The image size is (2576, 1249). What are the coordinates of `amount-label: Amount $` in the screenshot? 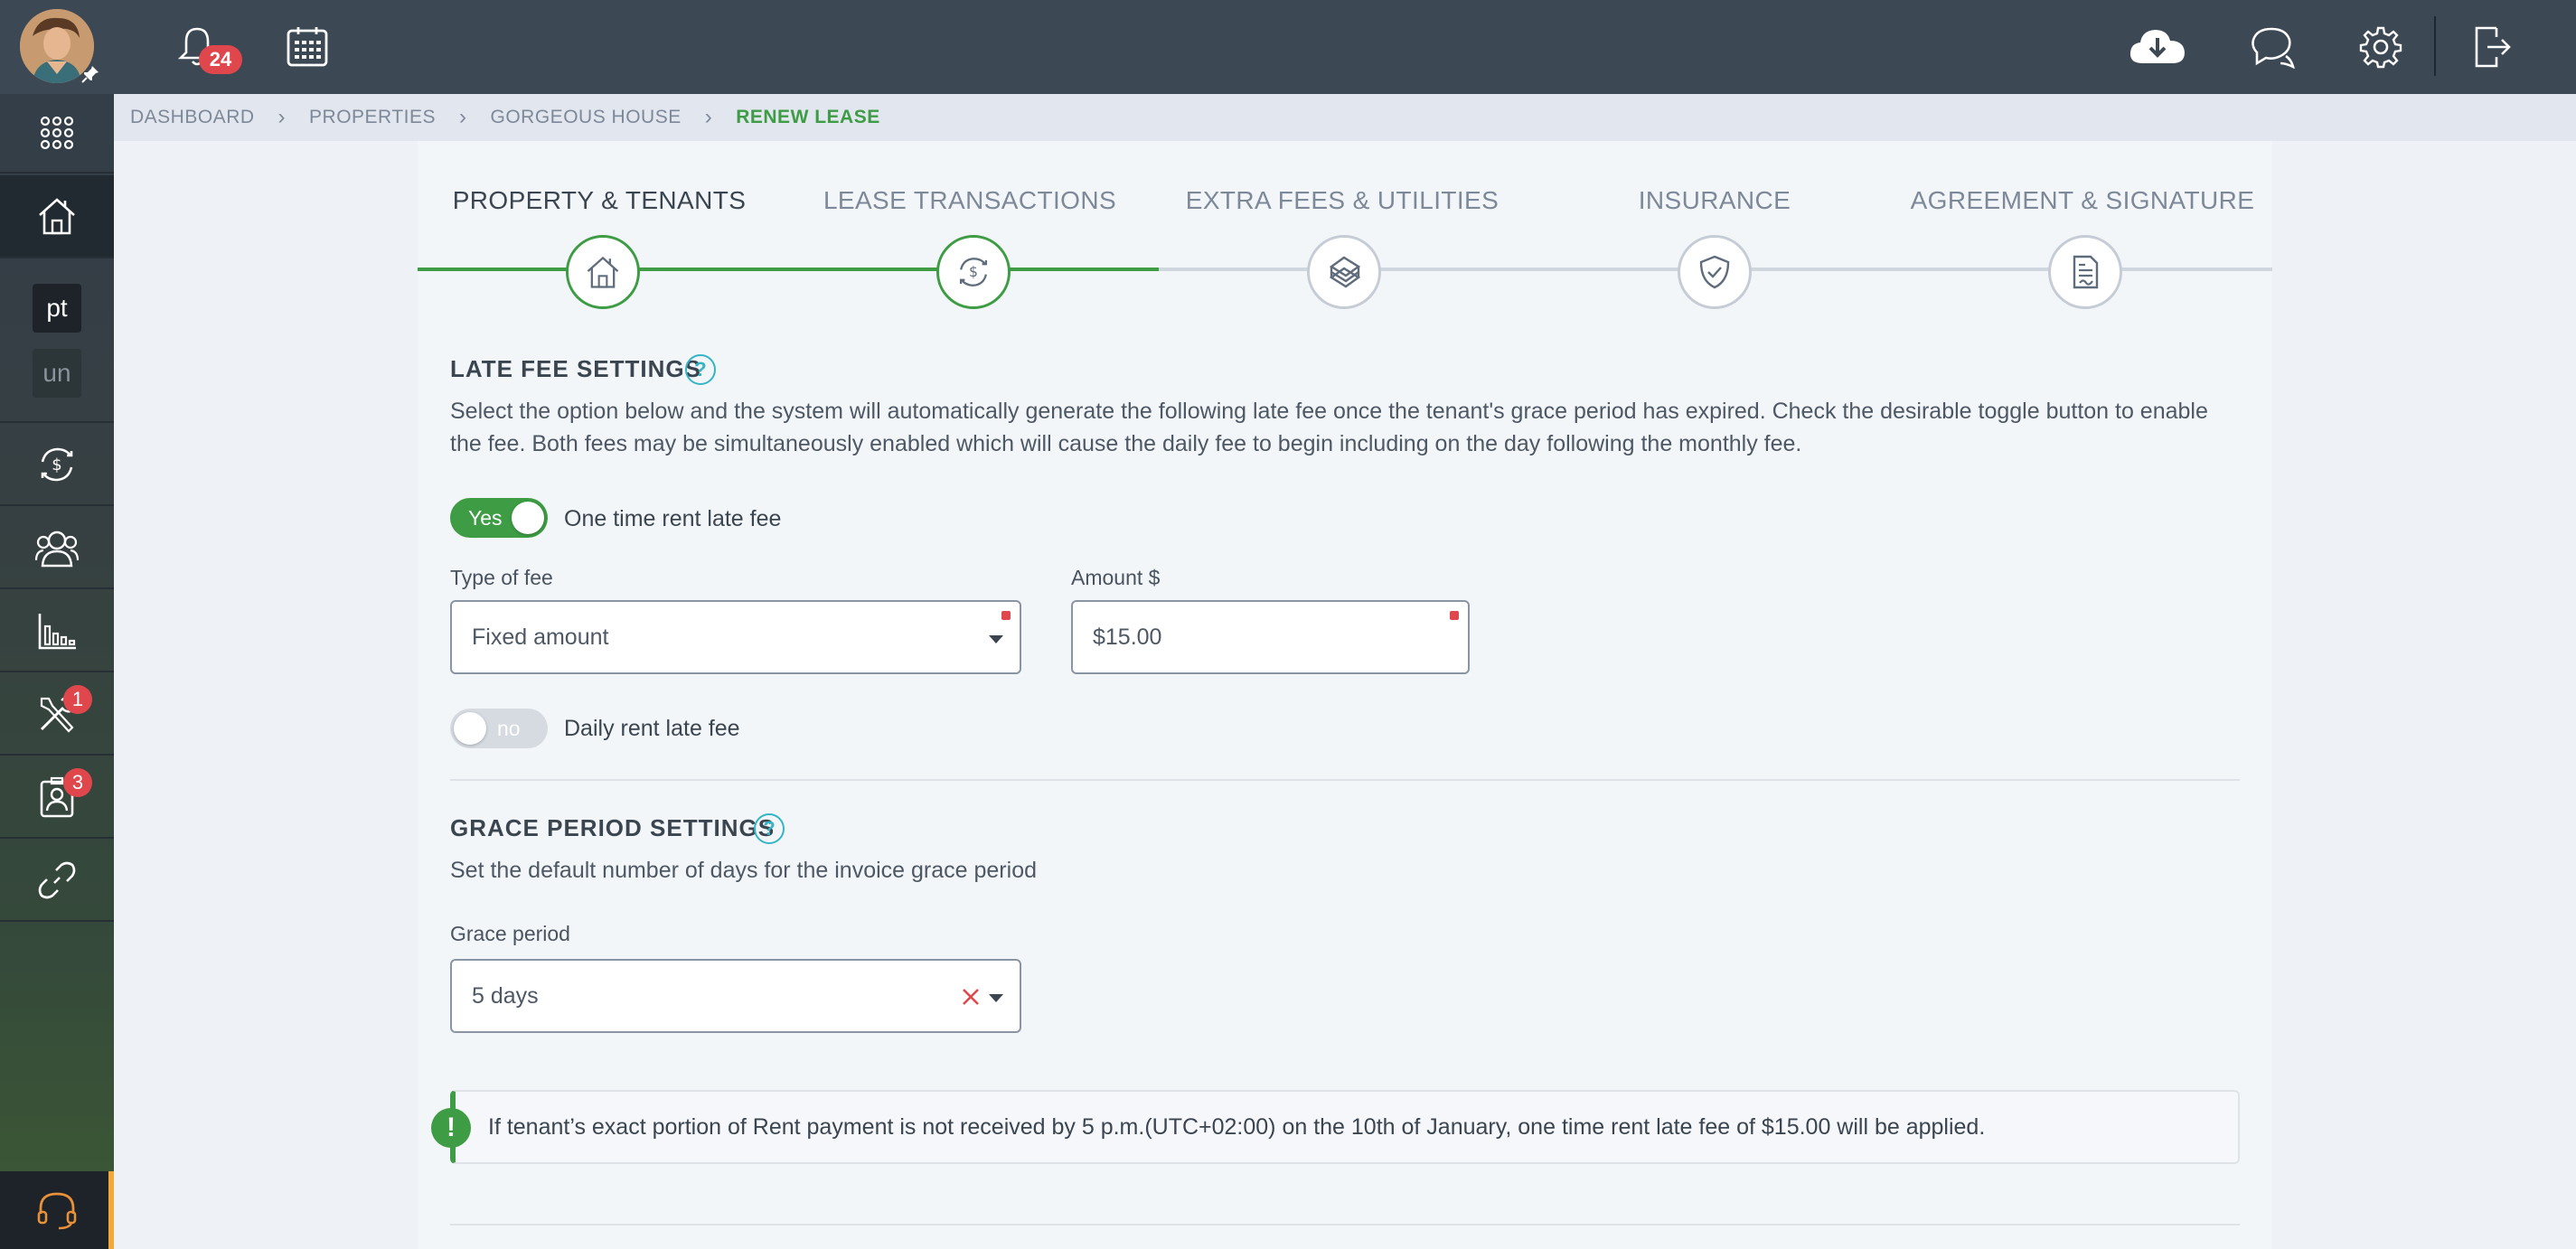 It's located at (1116, 577).